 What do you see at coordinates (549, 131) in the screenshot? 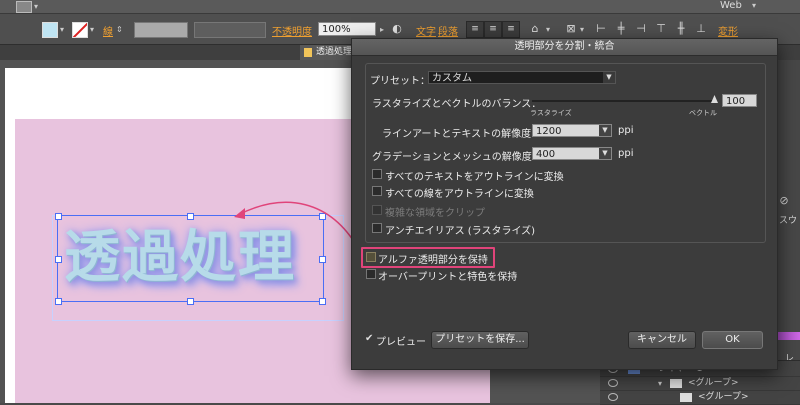
I see `line-art-resolution-value: 1200` at bounding box center [549, 131].